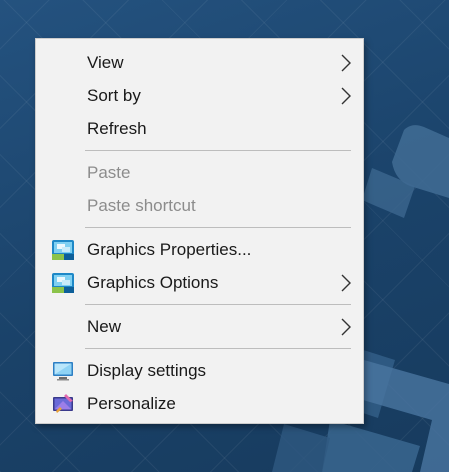  What do you see at coordinates (199, 128) in the screenshot?
I see `menu-item-refresh: Refresh` at bounding box center [199, 128].